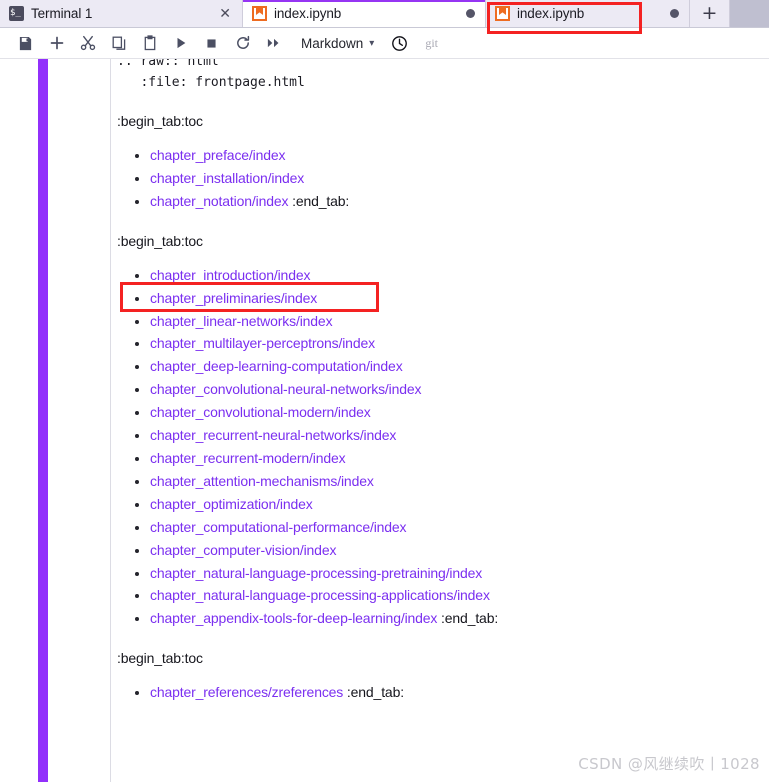  What do you see at coordinates (443, 481) in the screenshot?
I see `list-item: chapter_attention-mechanisms/index` at bounding box center [443, 481].